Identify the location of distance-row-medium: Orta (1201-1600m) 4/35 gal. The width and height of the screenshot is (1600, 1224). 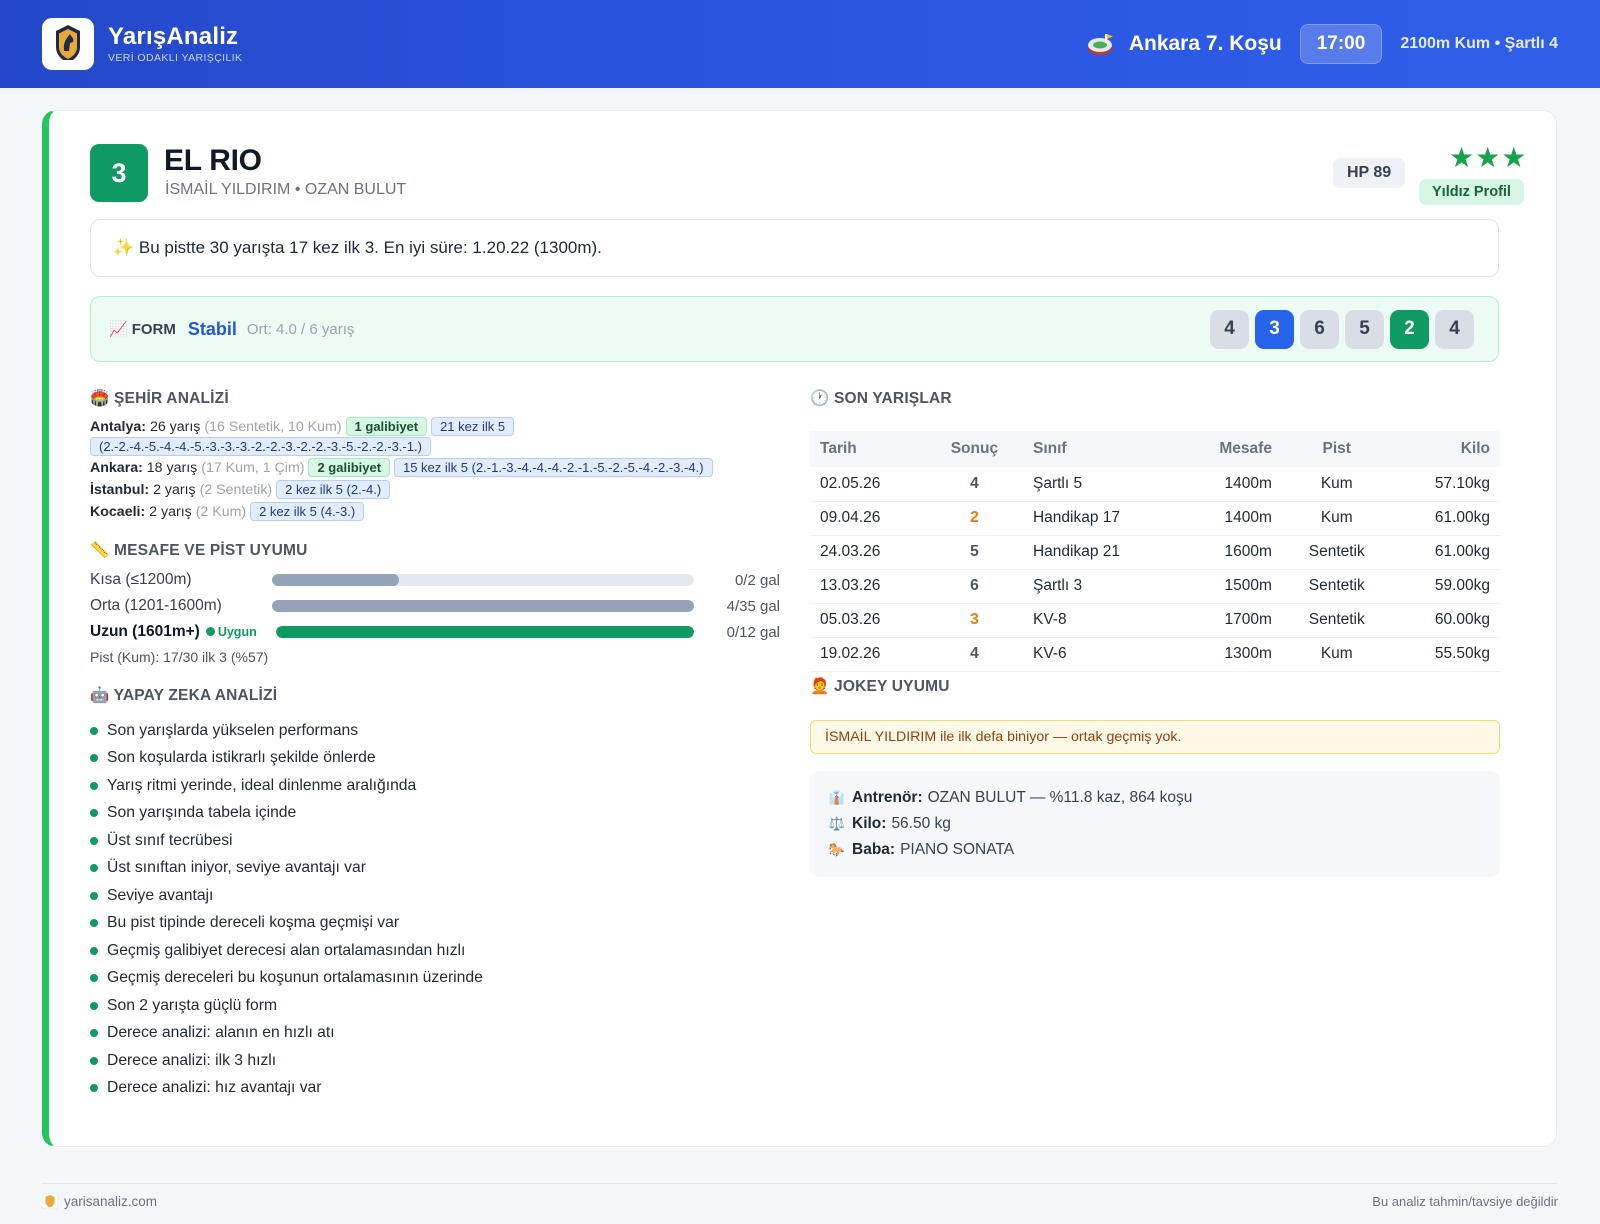
(435, 606).